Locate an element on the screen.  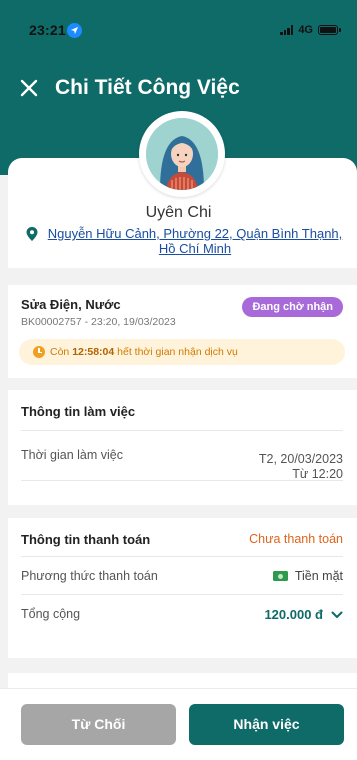
timer-text: Còn 12:58:04 hết thời gian nhận dịch vụ is located at coordinates (144, 352).